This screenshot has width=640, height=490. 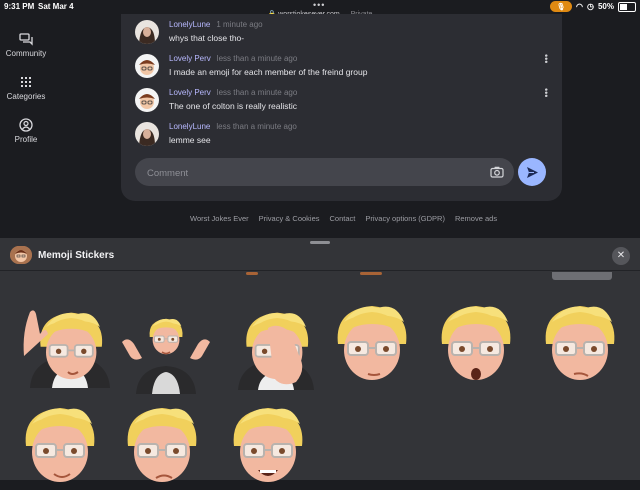 What do you see at coordinates (605, 6) in the screenshot?
I see `battery-percent: 50%` at bounding box center [605, 6].